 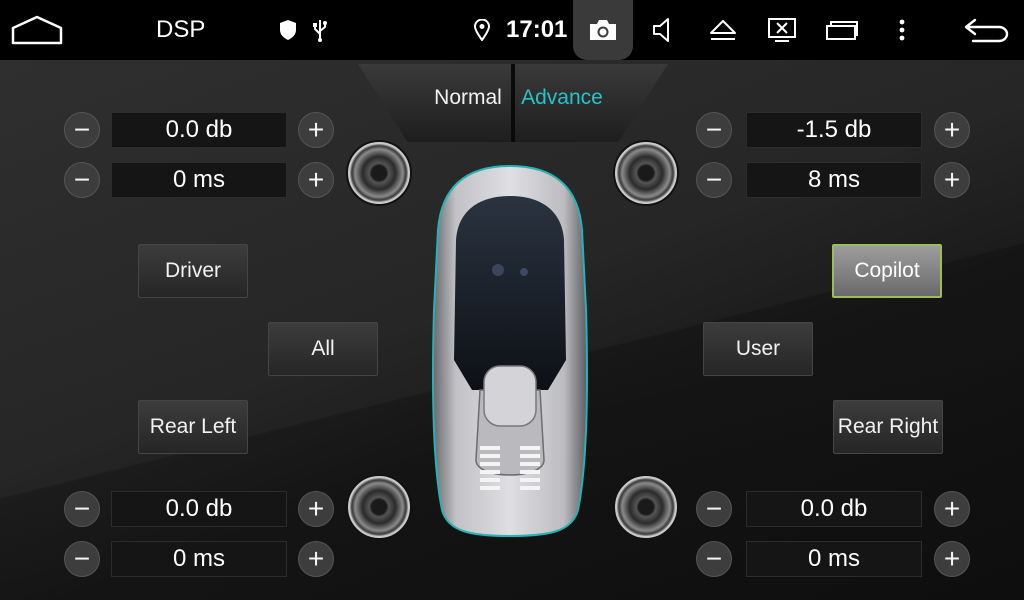 What do you see at coordinates (723, 30) in the screenshot?
I see `eject-icon` at bounding box center [723, 30].